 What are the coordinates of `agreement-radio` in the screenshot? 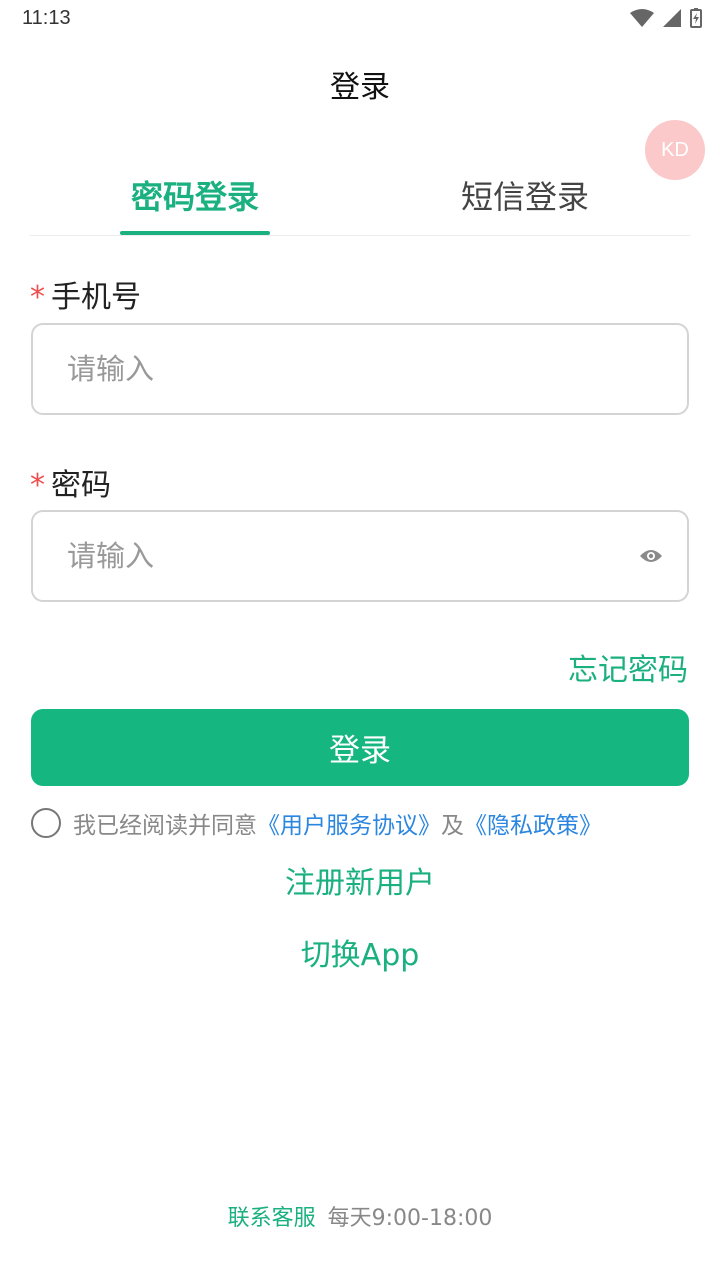 It's located at (46, 823).